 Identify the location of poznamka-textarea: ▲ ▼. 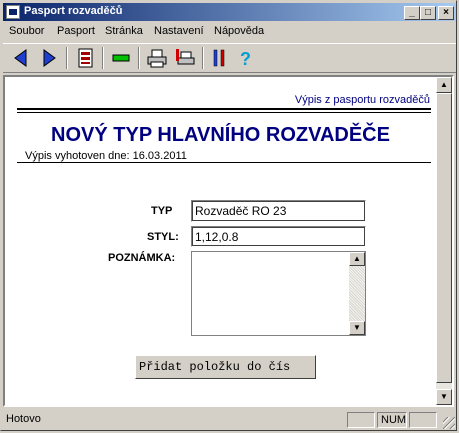
(278, 293).